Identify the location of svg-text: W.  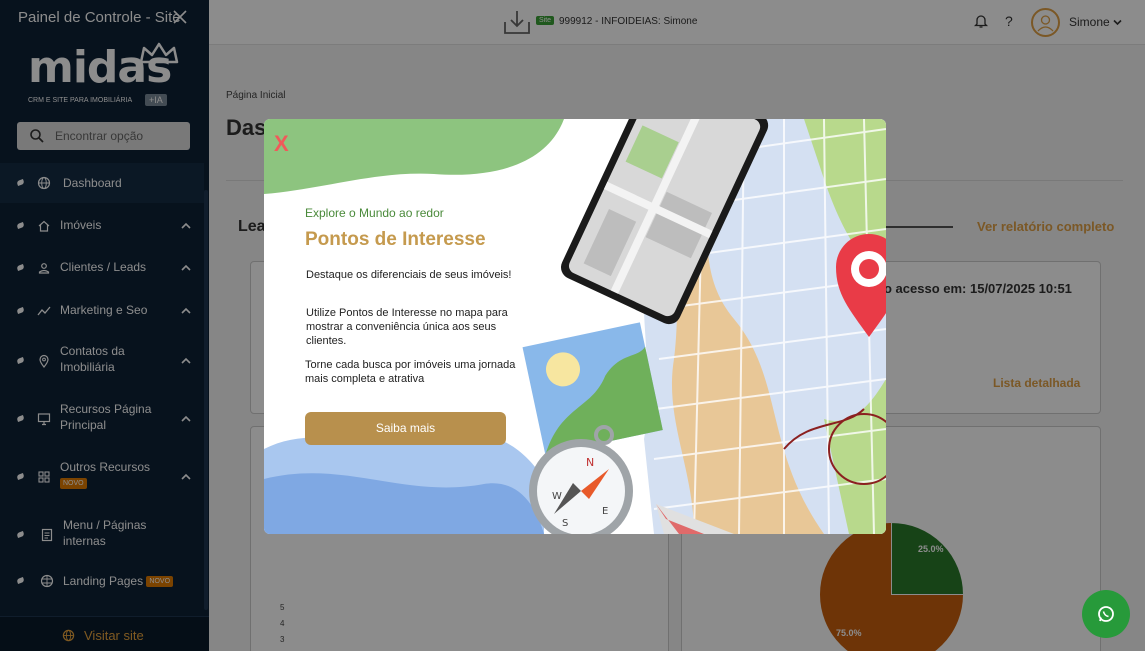
(557, 496).